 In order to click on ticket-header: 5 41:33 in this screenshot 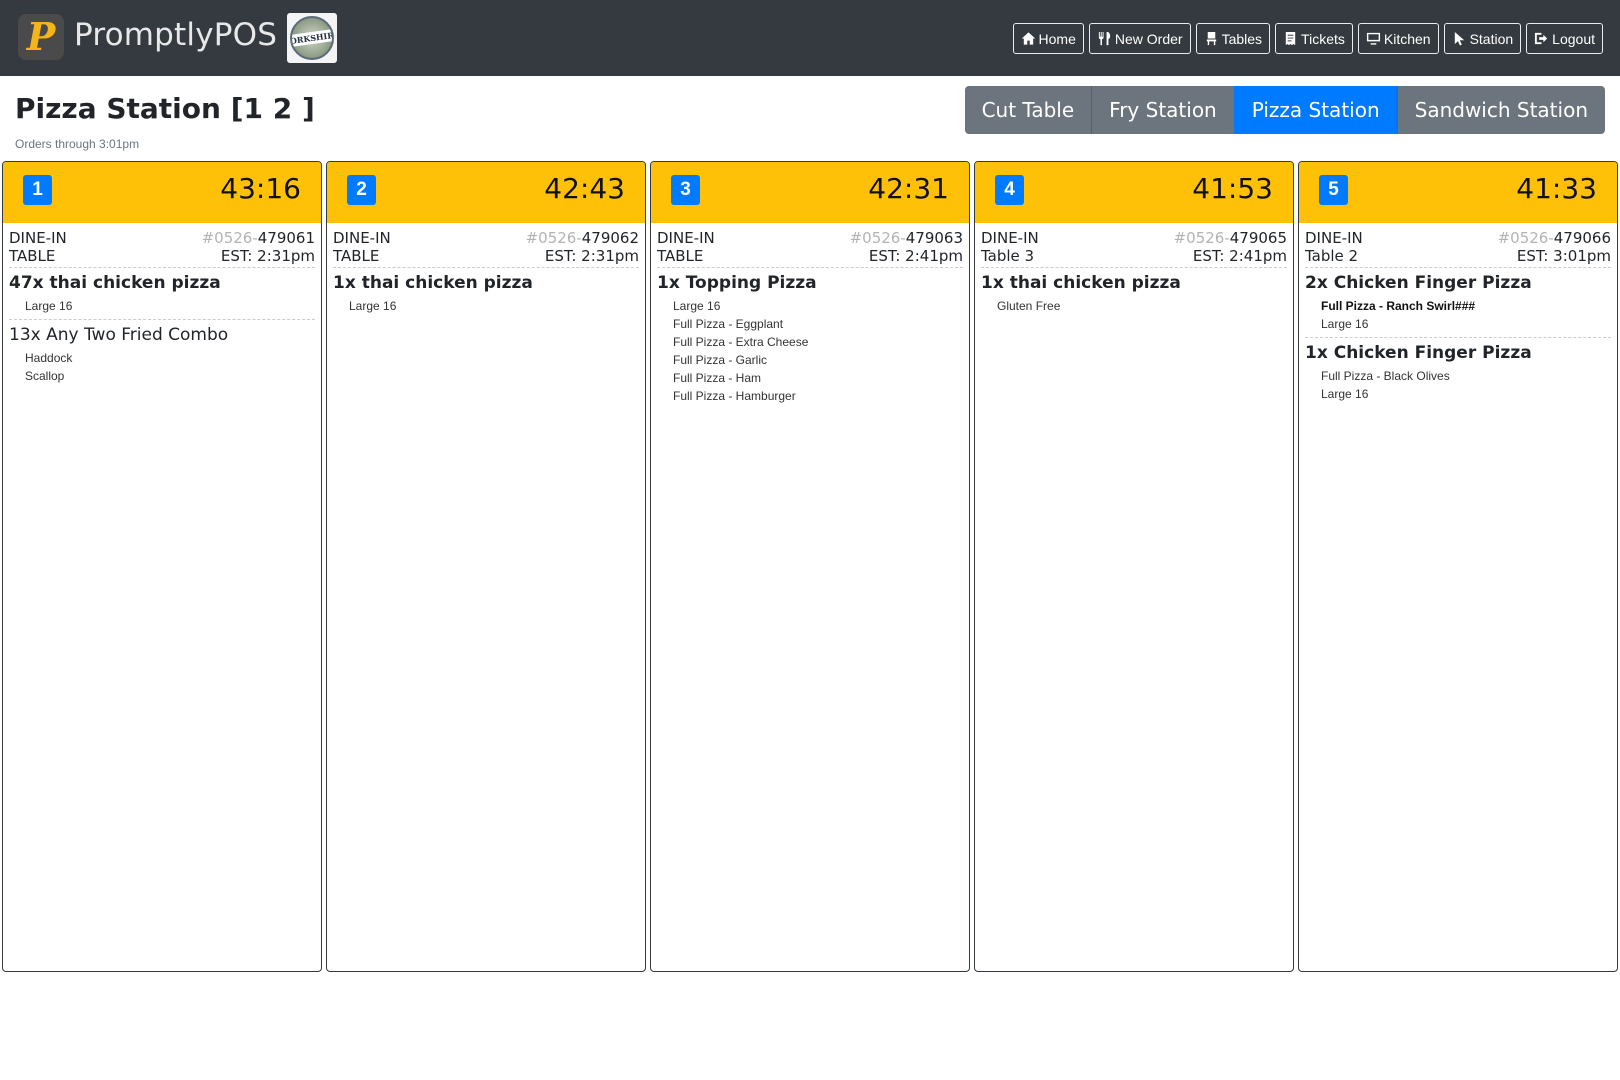, I will do `click(1458, 192)`.